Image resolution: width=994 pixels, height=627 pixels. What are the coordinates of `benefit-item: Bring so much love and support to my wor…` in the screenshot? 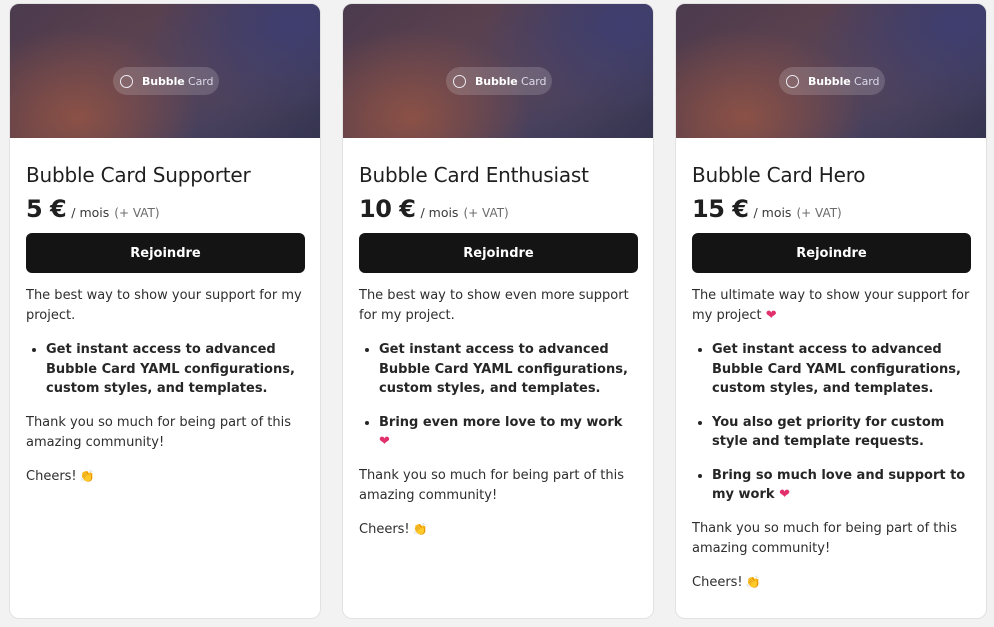 It's located at (841, 485).